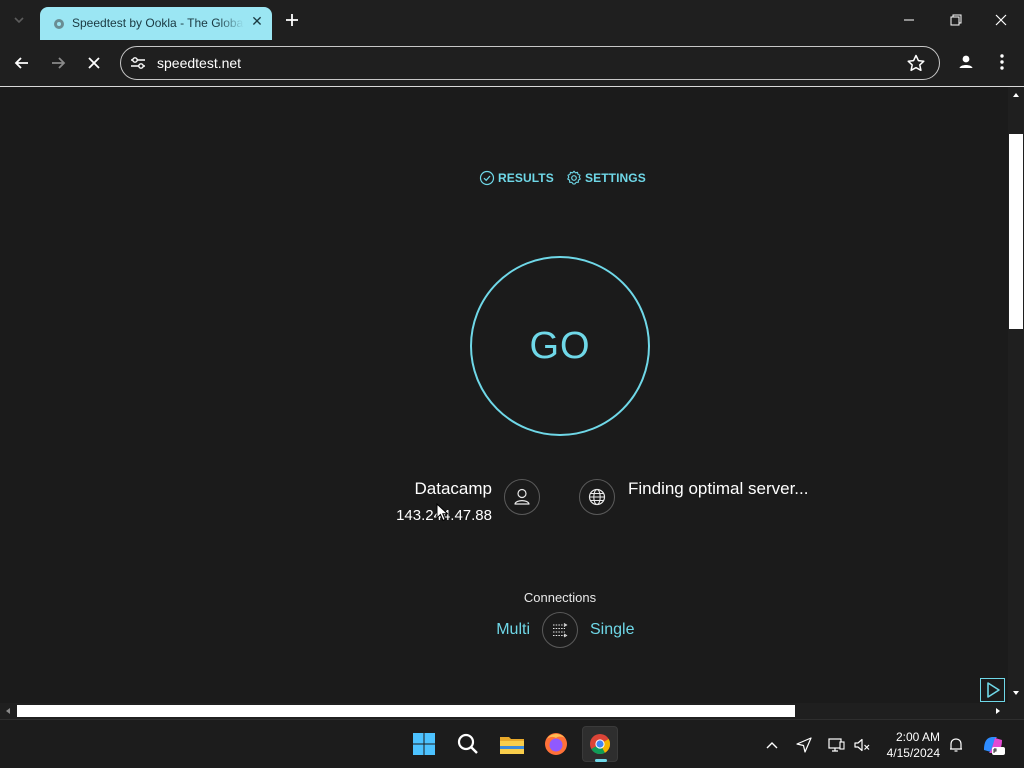 The height and width of the screenshot is (768, 1024). I want to click on adchoices-button, so click(992, 690).